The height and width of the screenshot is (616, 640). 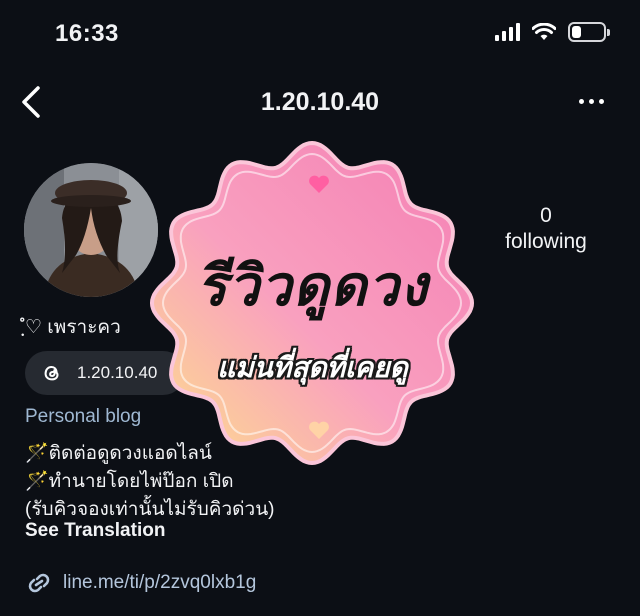 What do you see at coordinates (320, 102) in the screenshot?
I see `nav-title: 1.20.10.40` at bounding box center [320, 102].